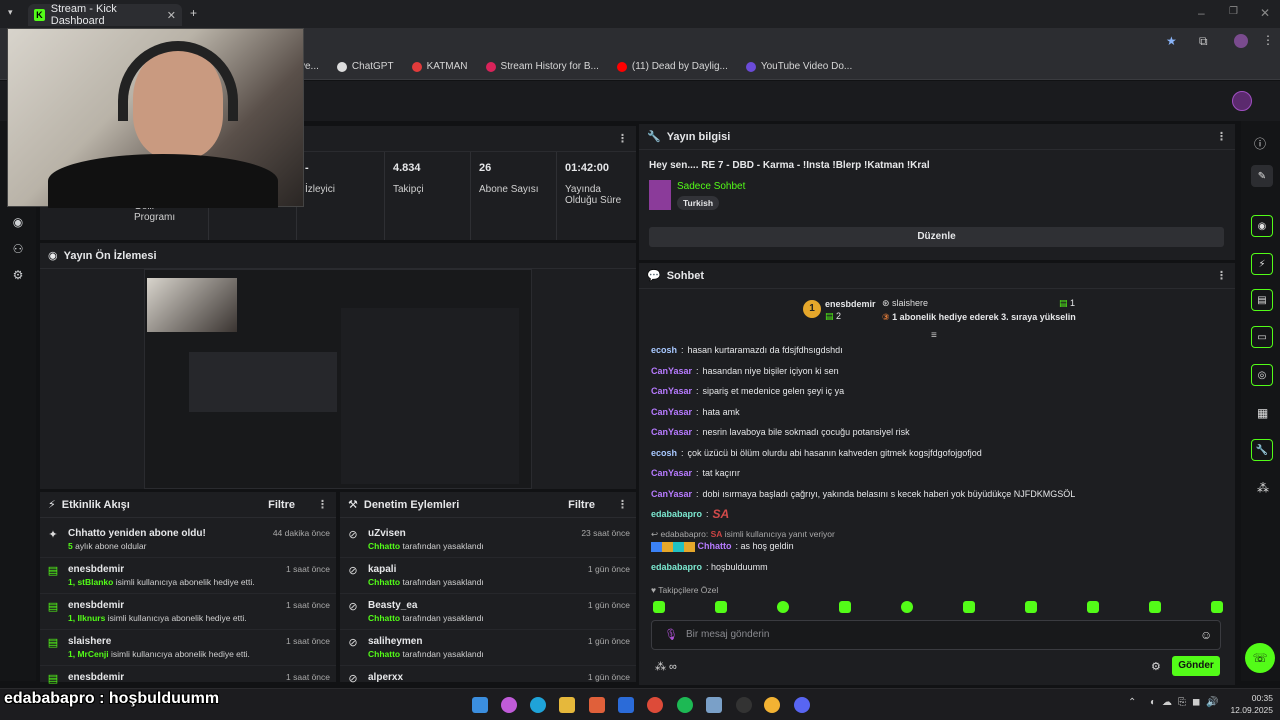  Describe the element at coordinates (772, 705) in the screenshot. I see `chrome-2-icon` at that location.